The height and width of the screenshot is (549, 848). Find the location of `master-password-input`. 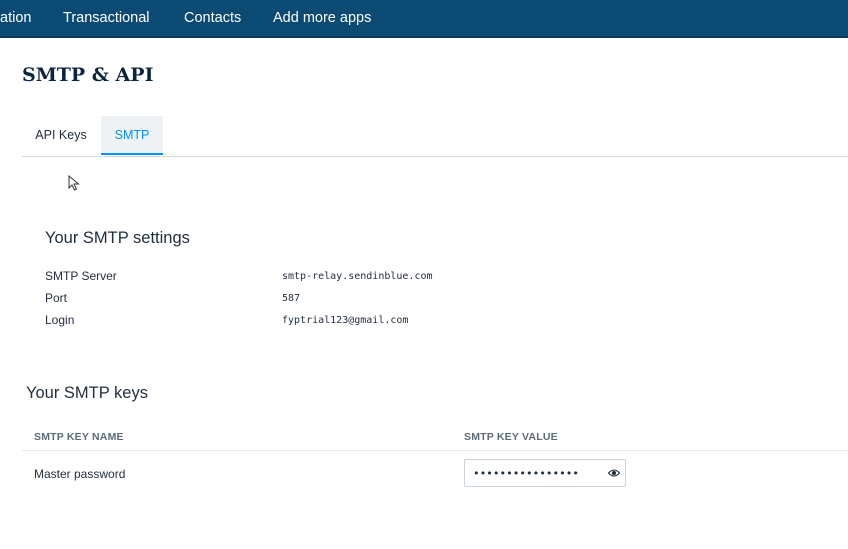

master-password-input is located at coordinates (534, 473).